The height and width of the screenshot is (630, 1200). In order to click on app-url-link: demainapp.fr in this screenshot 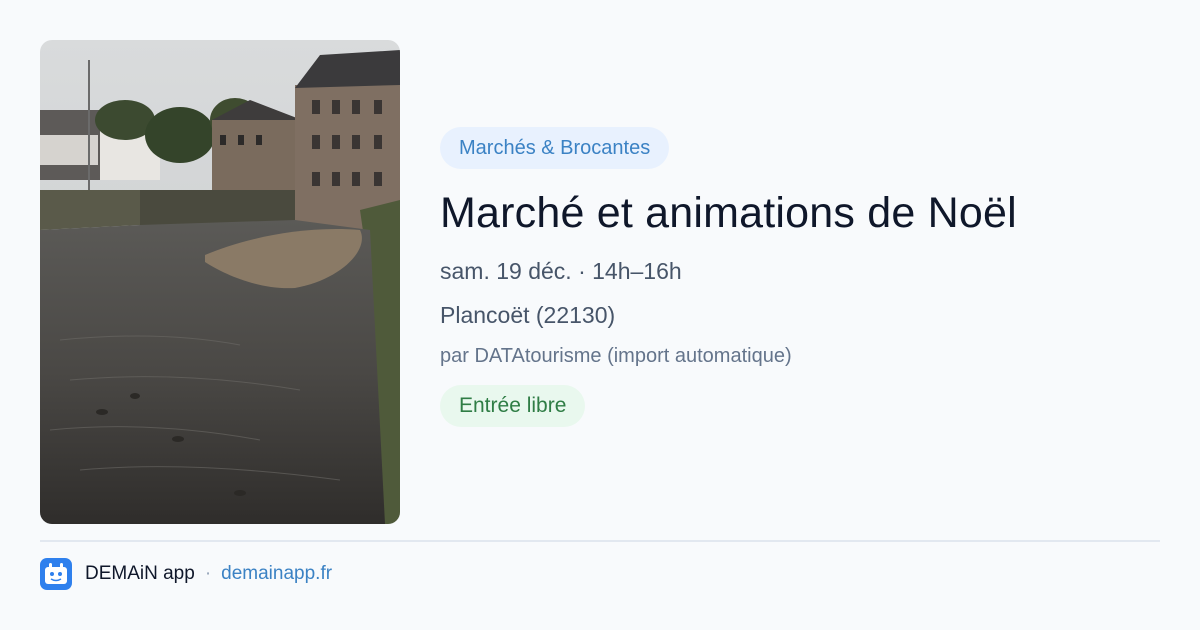, I will do `click(276, 574)`.